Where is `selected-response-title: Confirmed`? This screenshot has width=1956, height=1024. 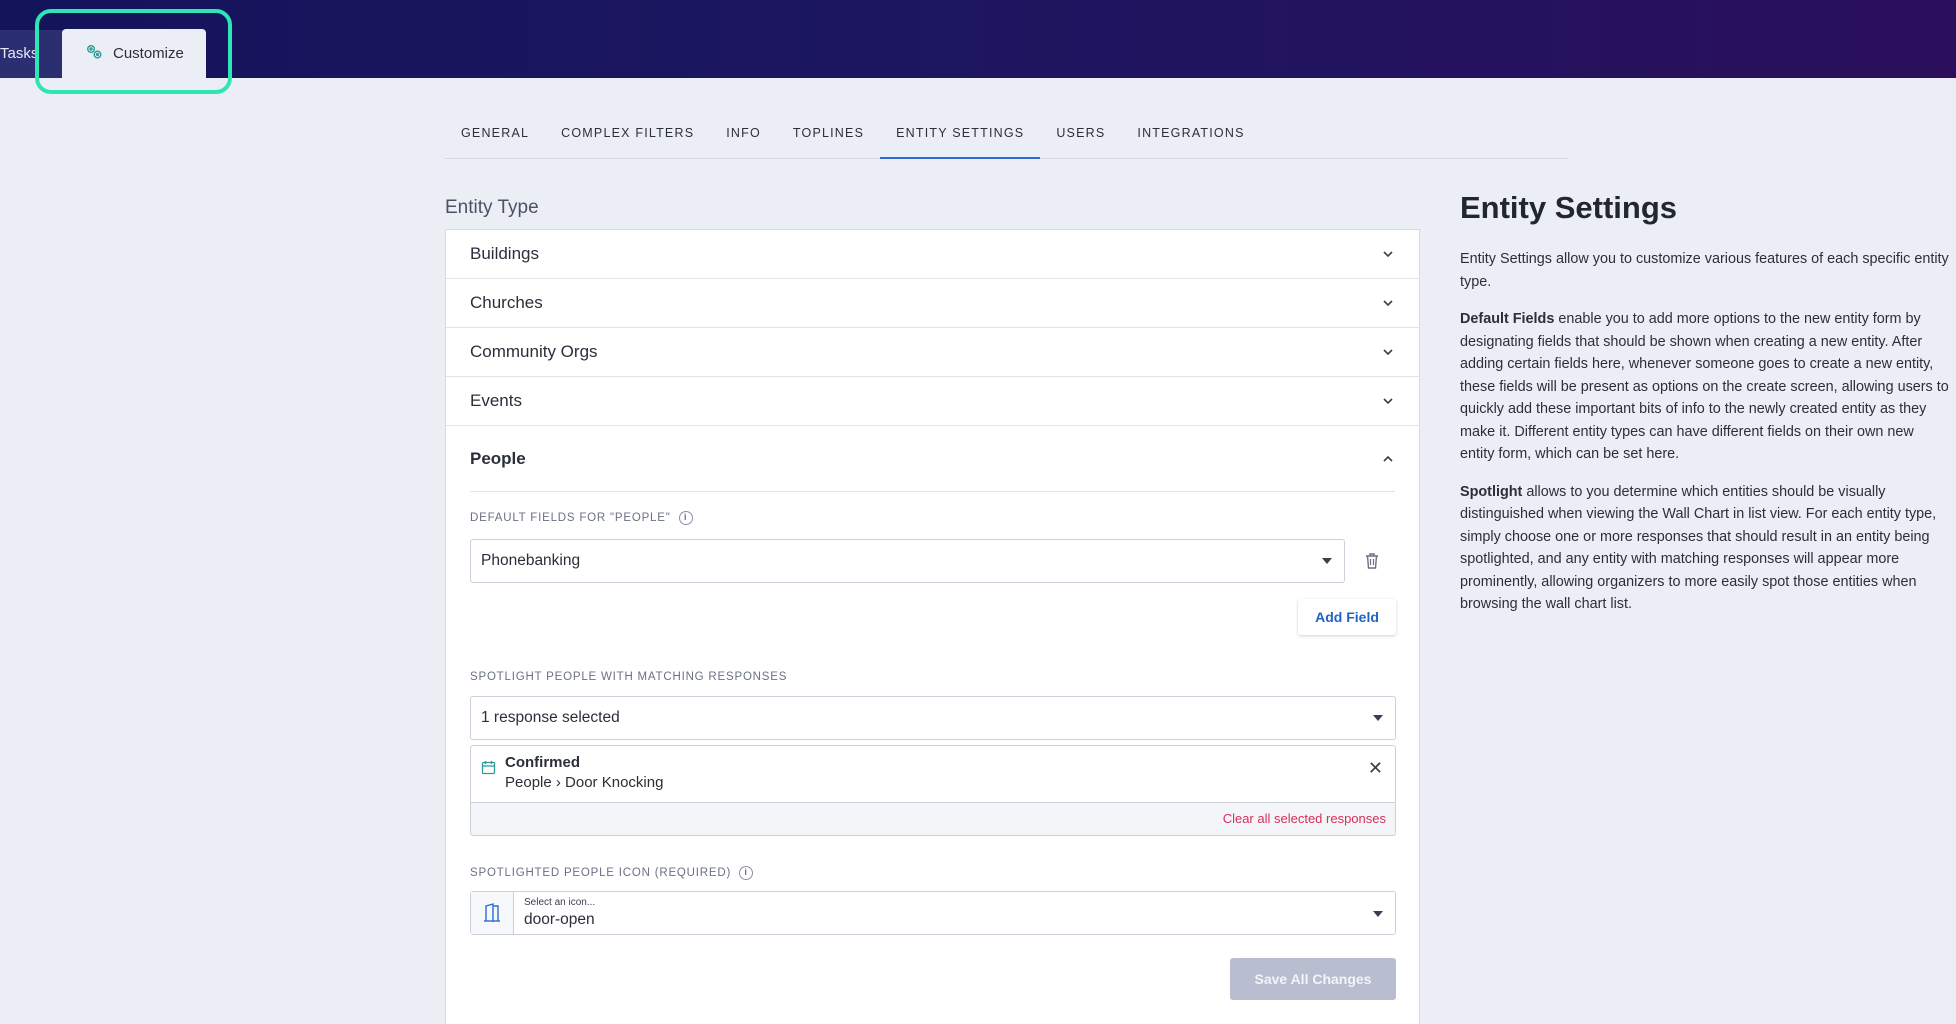 selected-response-title: Confirmed is located at coordinates (542, 762).